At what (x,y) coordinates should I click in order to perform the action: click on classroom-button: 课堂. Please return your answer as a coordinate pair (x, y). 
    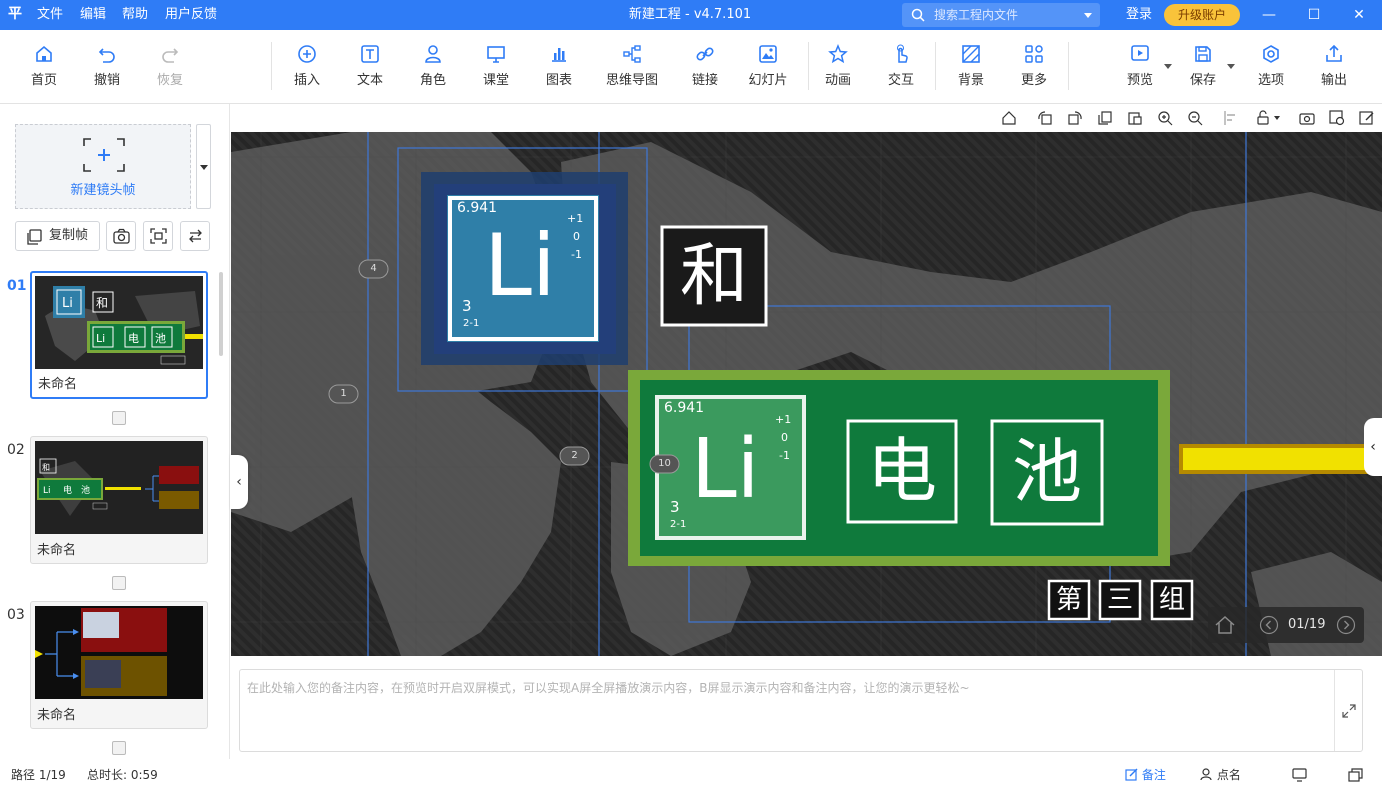
    Looking at the image, I should click on (496, 69).